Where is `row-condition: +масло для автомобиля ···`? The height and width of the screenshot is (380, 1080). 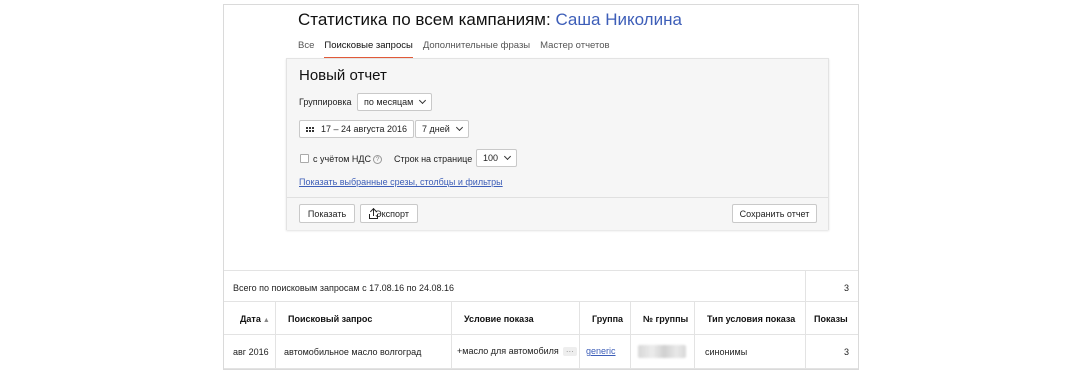 row-condition: +масло для автомобиля ··· is located at coordinates (517, 351).